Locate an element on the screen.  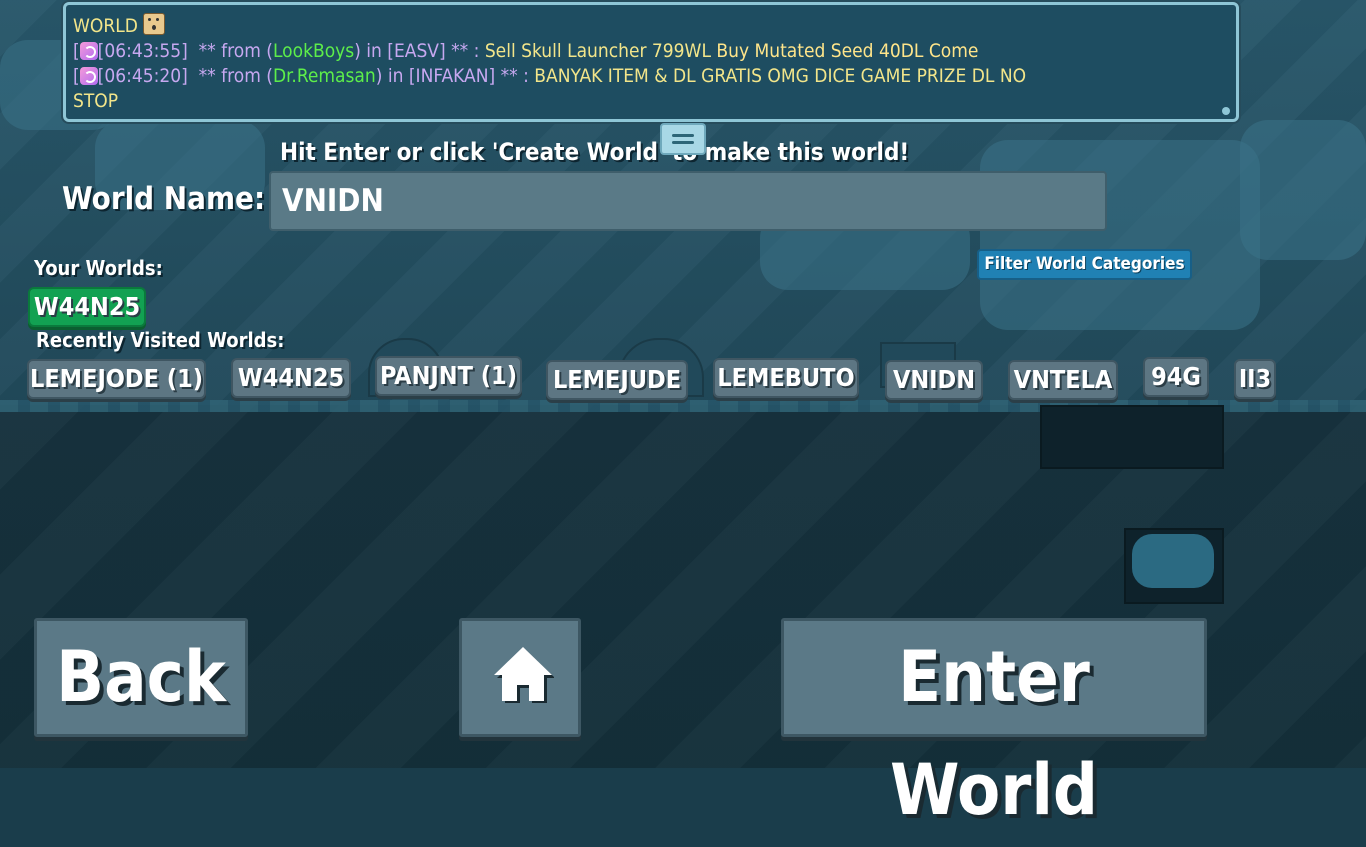
recent-world-chip: LEMEJODE (1) is located at coordinates (116, 379).